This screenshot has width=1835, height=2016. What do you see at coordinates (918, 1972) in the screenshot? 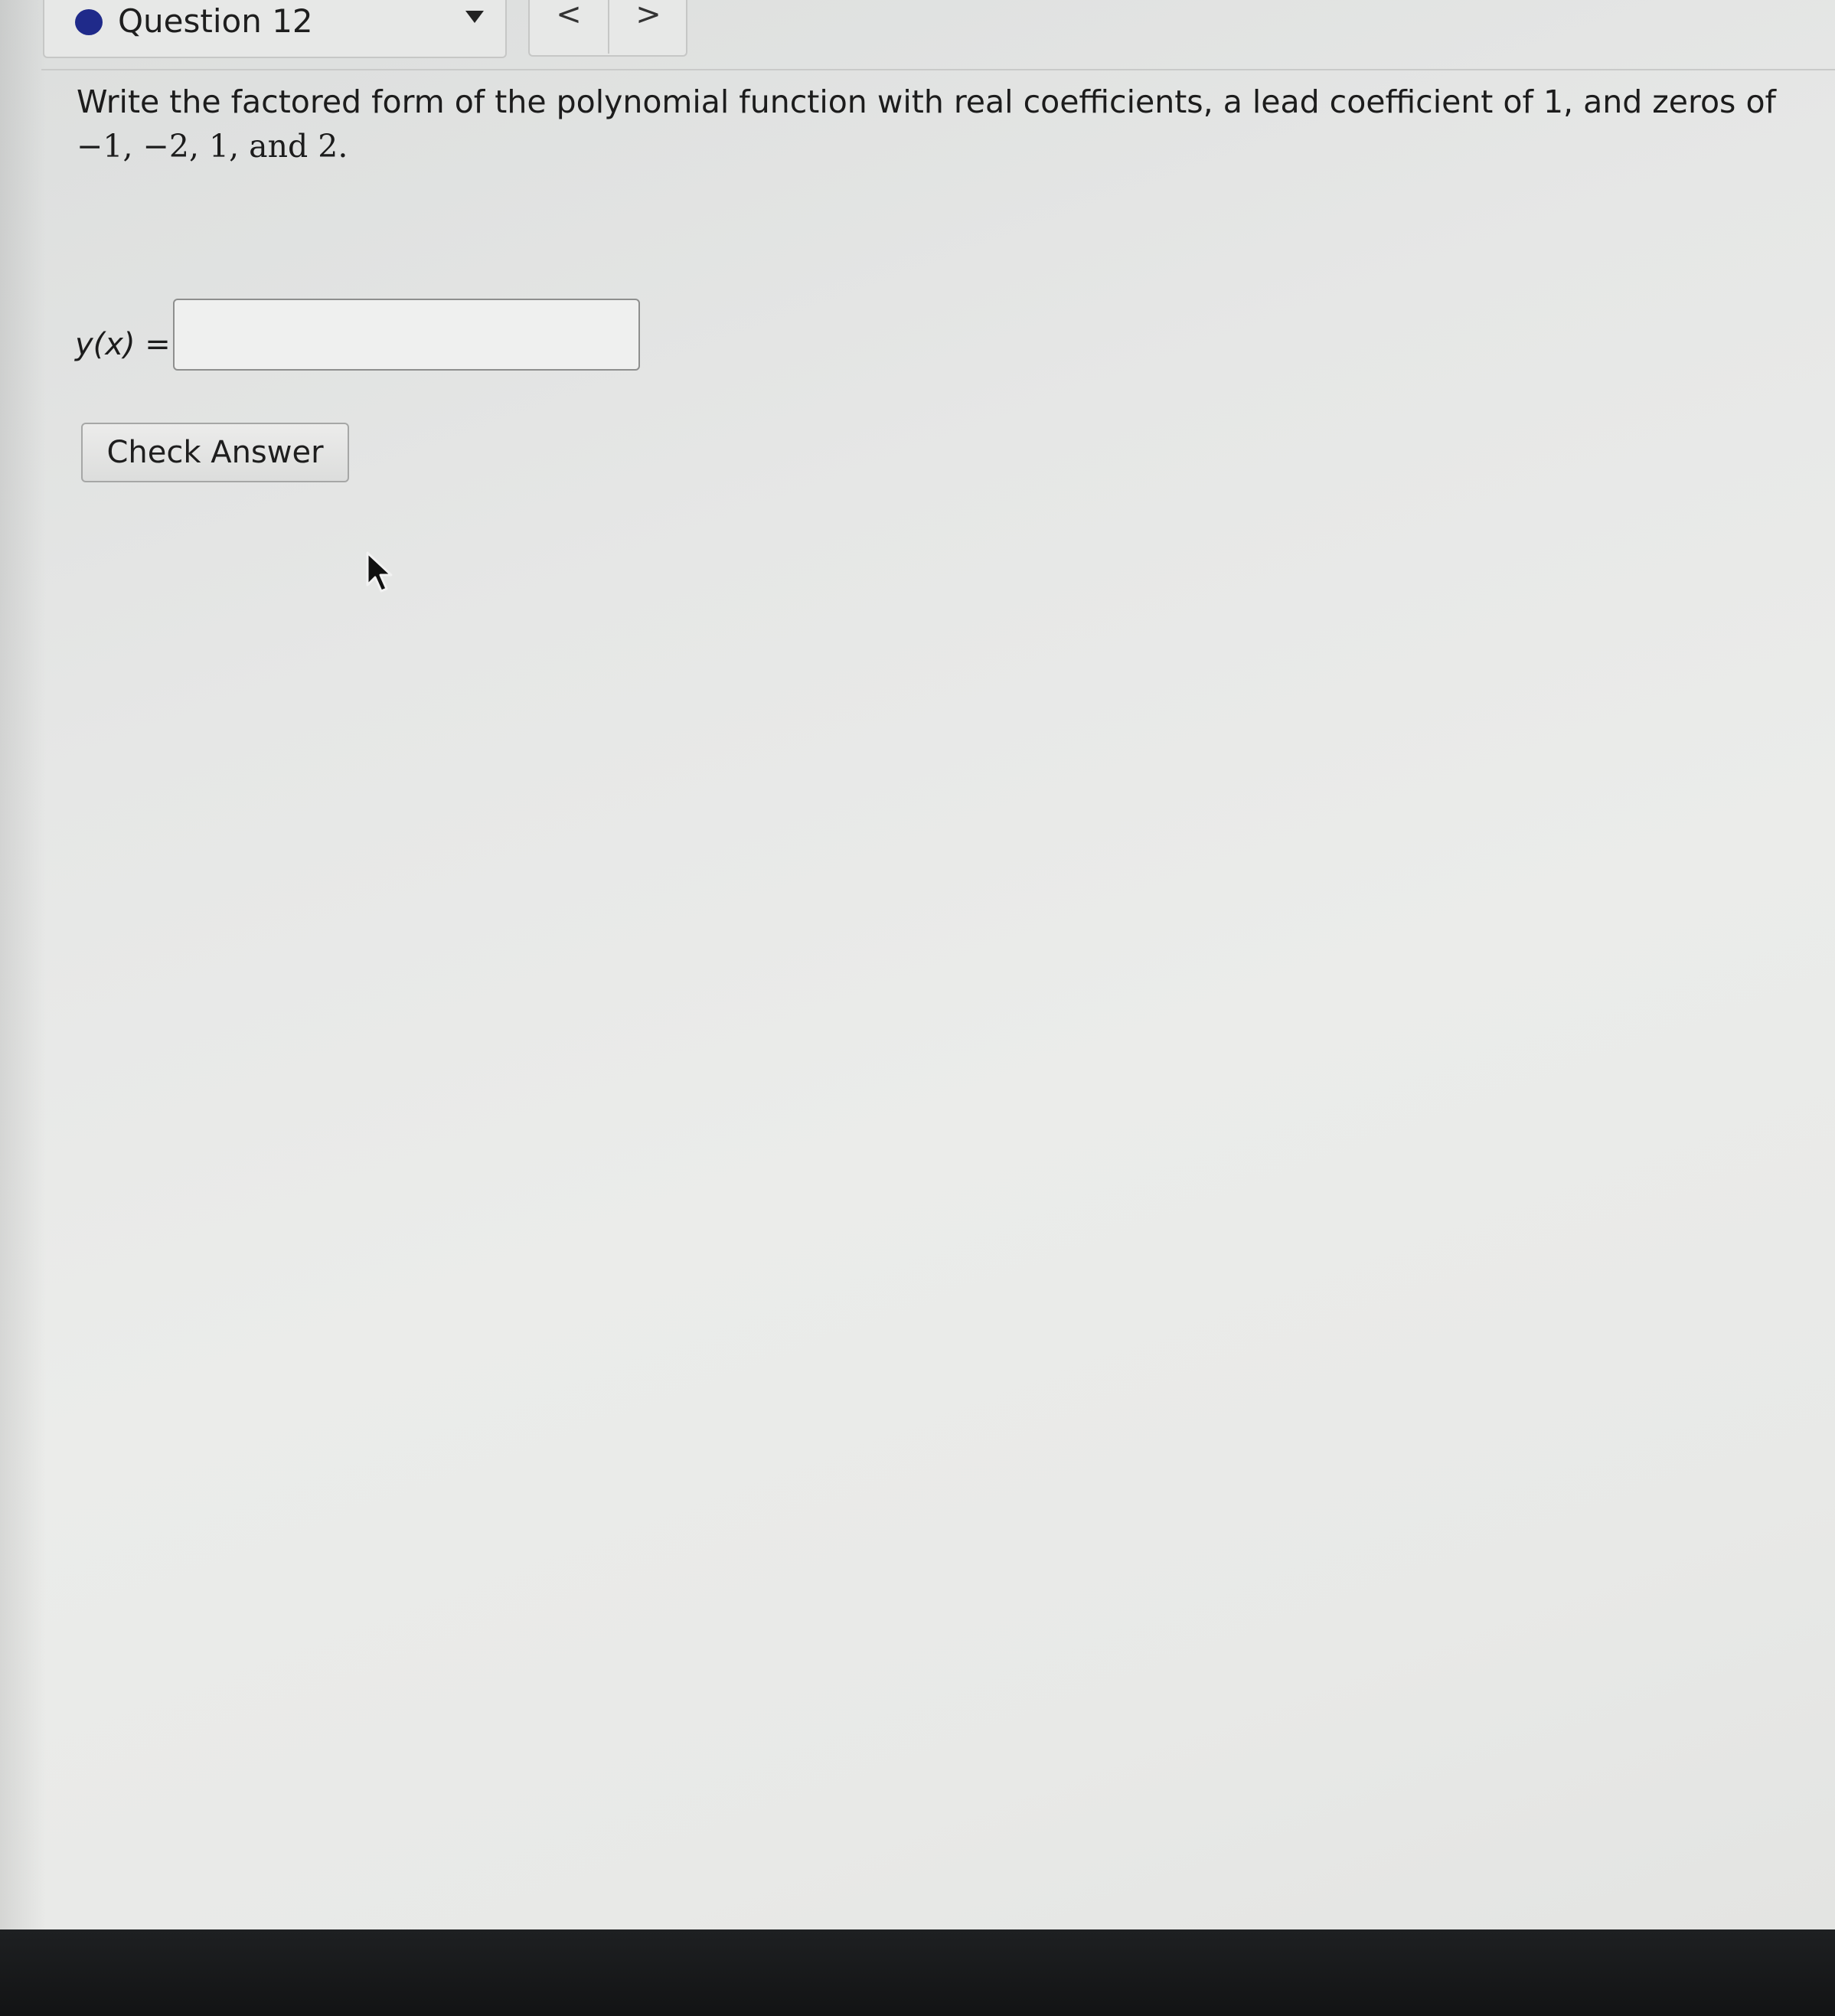
I see `monitor-bezel` at bounding box center [918, 1972].